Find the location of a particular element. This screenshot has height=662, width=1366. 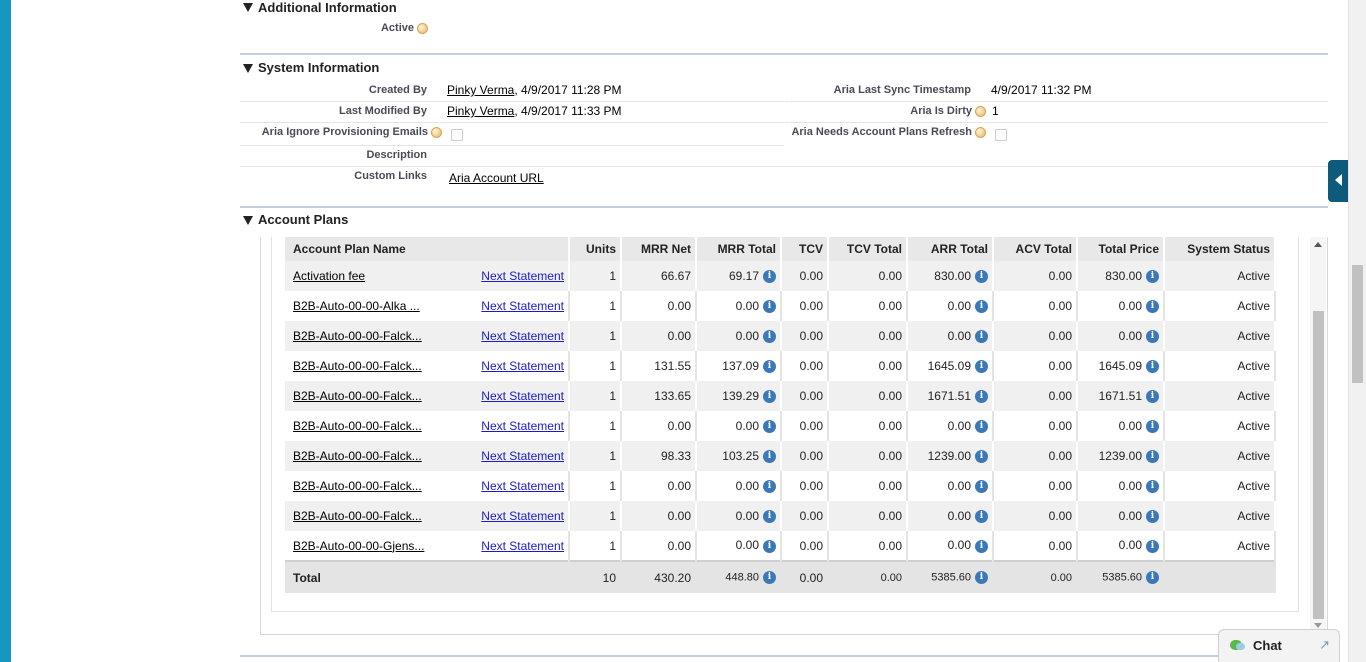

system-info-header: System Information is located at coordinates (784, 71).